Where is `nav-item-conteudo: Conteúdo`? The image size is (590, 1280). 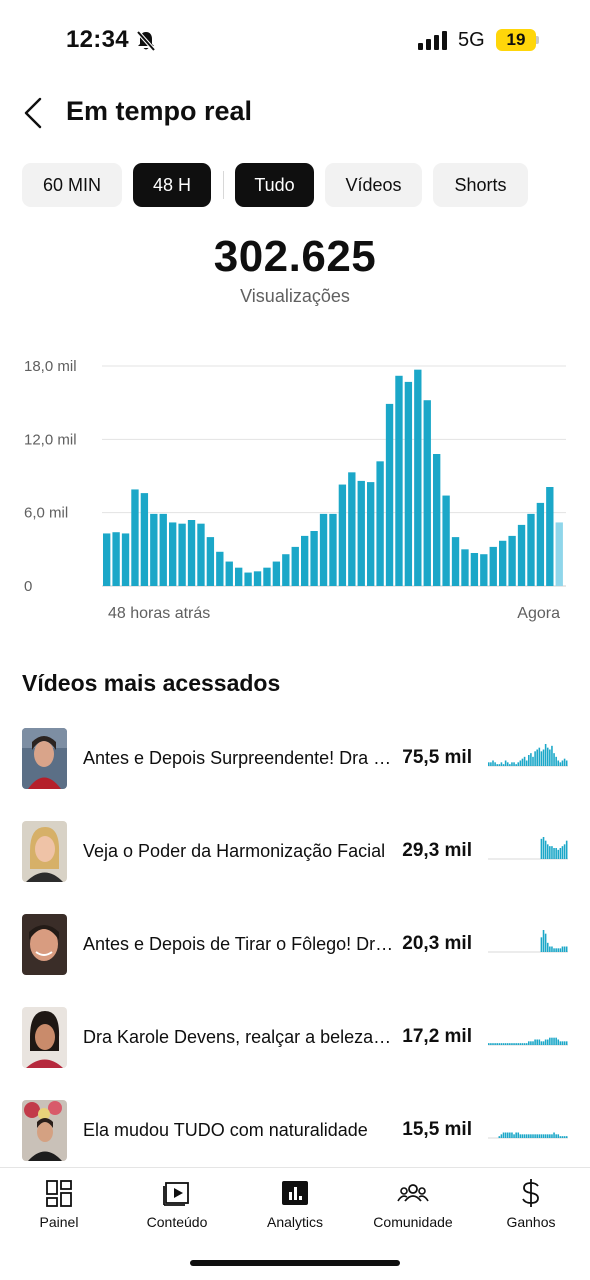
nav-item-conteudo: Conteúdo is located at coordinates (177, 1208).